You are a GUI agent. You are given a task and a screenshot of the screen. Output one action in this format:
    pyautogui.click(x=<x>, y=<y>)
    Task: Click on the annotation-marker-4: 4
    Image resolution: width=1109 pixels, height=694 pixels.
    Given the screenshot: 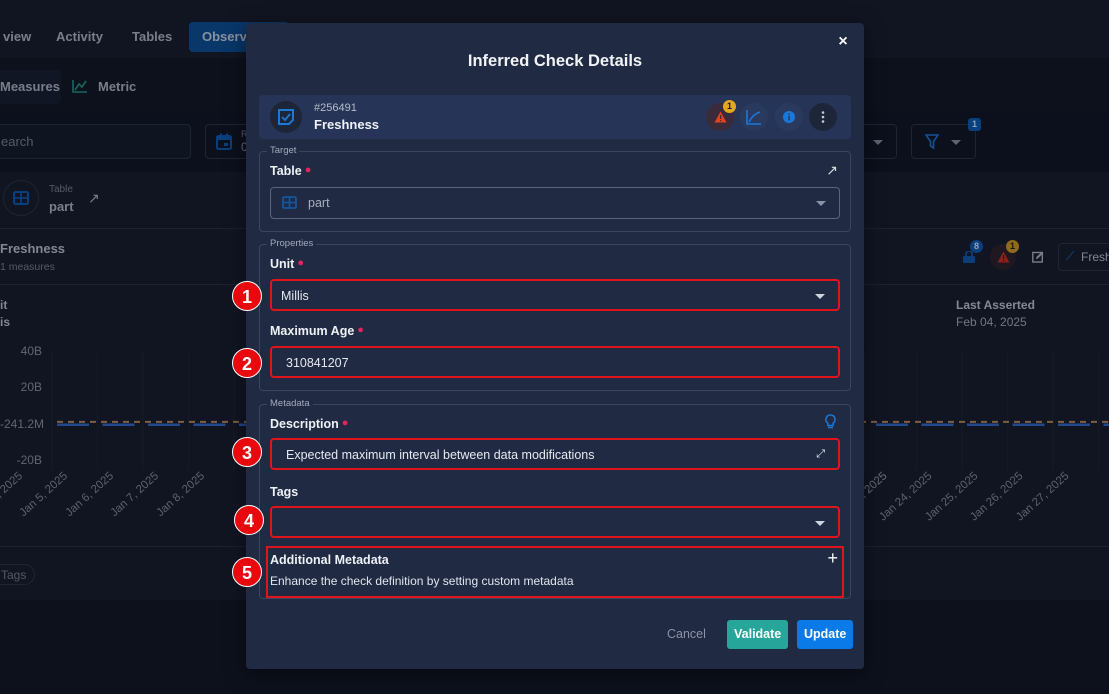 What is the action you would take?
    pyautogui.click(x=249, y=520)
    